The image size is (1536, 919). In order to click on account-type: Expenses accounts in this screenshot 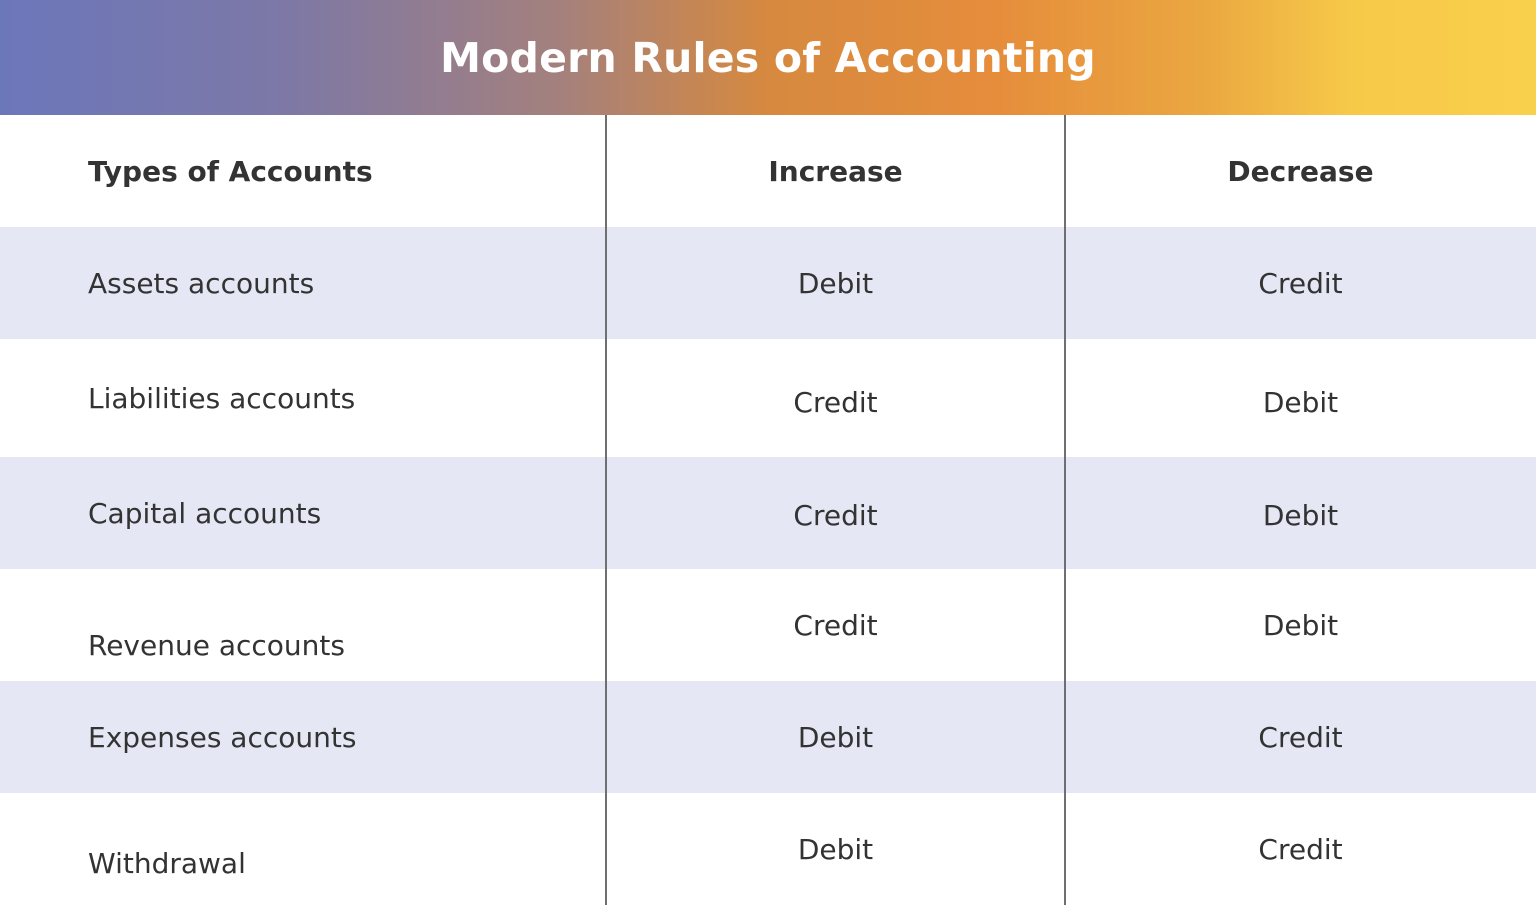, I will do `click(222, 737)`.